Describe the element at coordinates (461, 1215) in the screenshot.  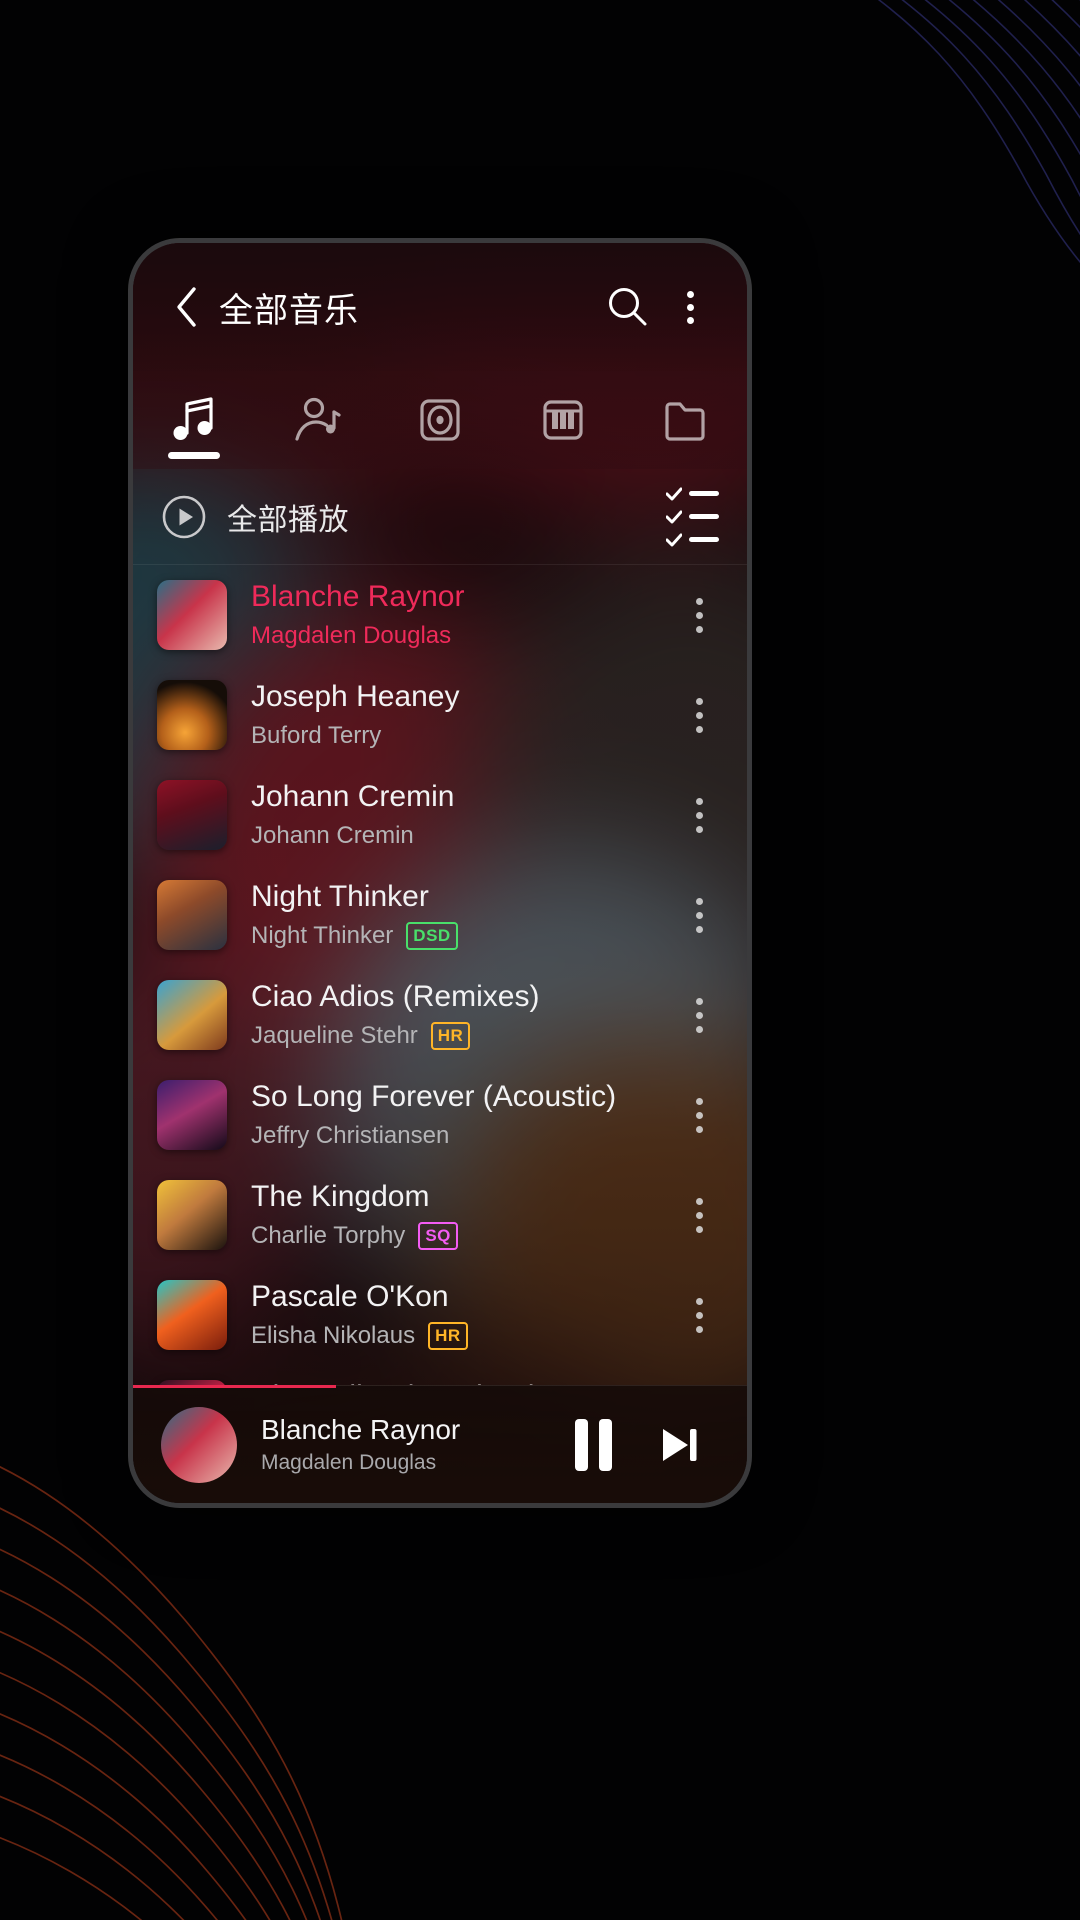
I see `song-meta: The Kingdom Charlie Torphy SQ` at that location.